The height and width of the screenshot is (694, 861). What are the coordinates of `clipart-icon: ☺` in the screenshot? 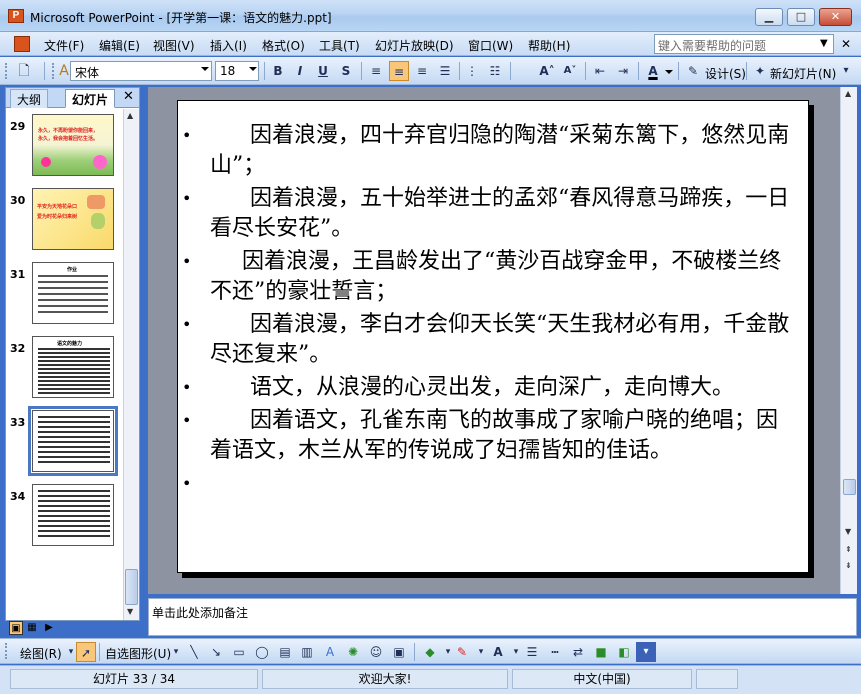 It's located at (376, 652).